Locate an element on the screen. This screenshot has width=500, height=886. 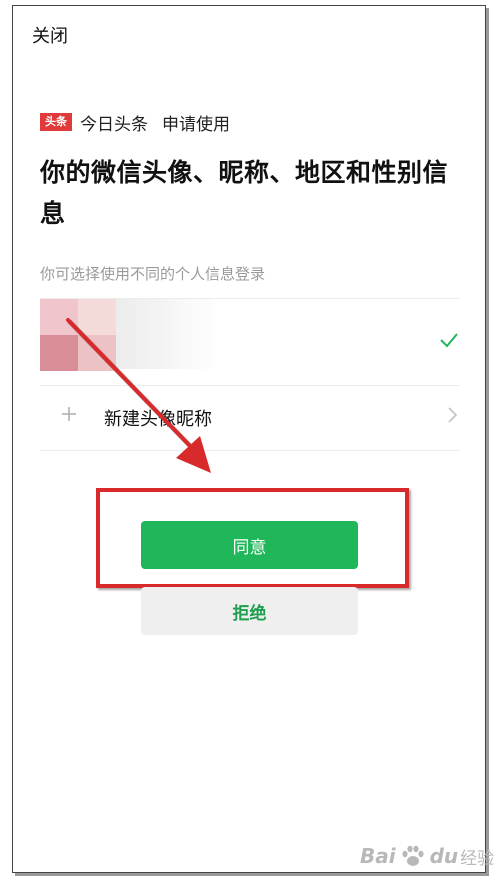
app-info-row: 头条 今日头条 申请使用 is located at coordinates (135, 123).